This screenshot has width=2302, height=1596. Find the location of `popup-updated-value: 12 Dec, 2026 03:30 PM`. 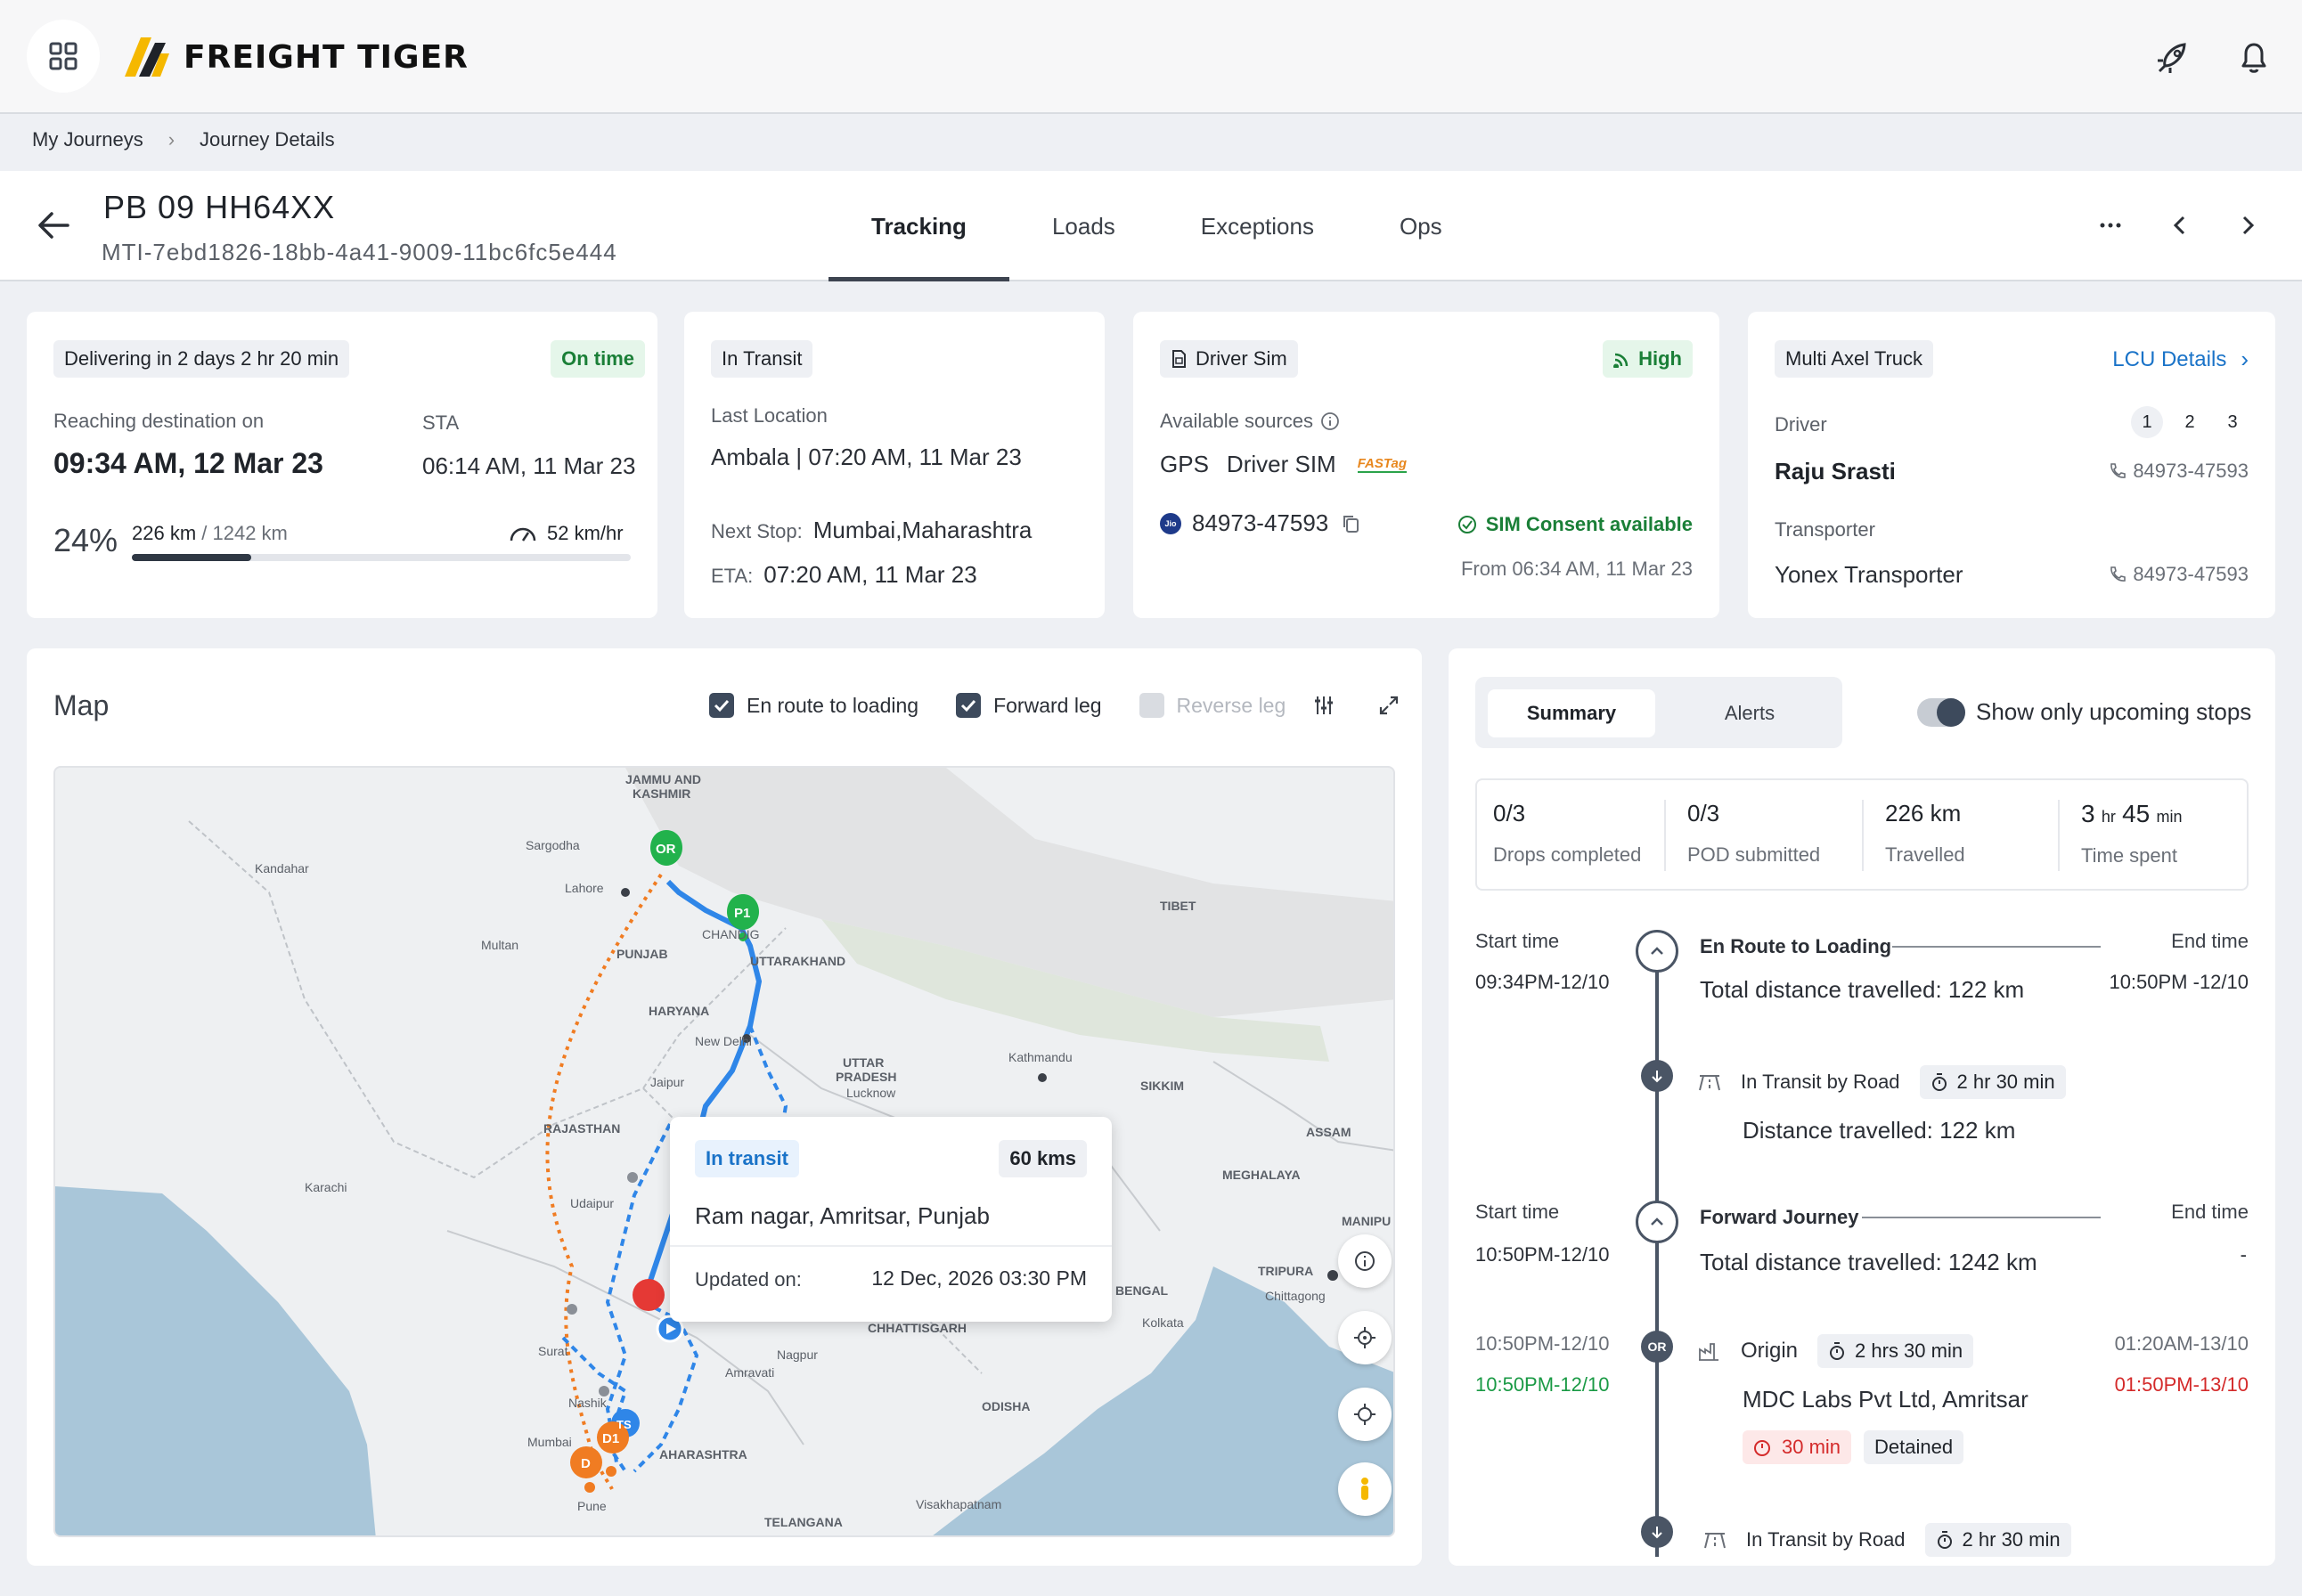

popup-updated-value: 12 Dec, 2026 03:30 PM is located at coordinates (979, 1278).